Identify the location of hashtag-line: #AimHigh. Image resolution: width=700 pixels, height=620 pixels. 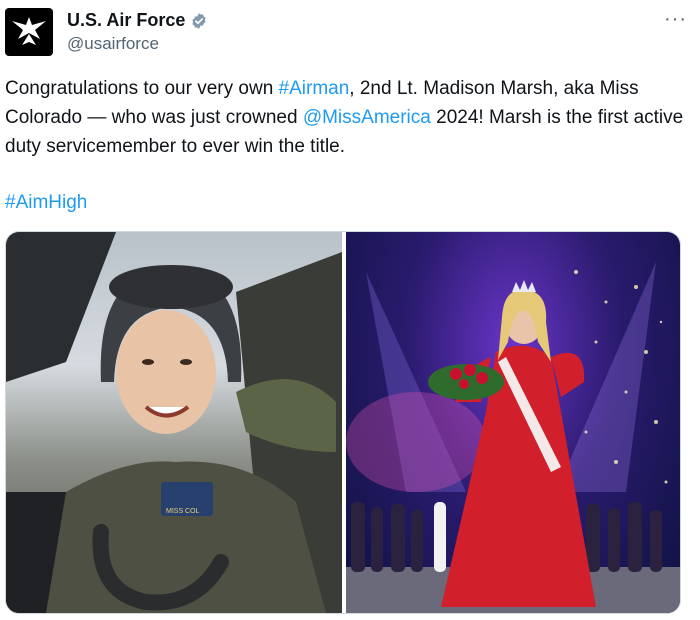
(46, 202).